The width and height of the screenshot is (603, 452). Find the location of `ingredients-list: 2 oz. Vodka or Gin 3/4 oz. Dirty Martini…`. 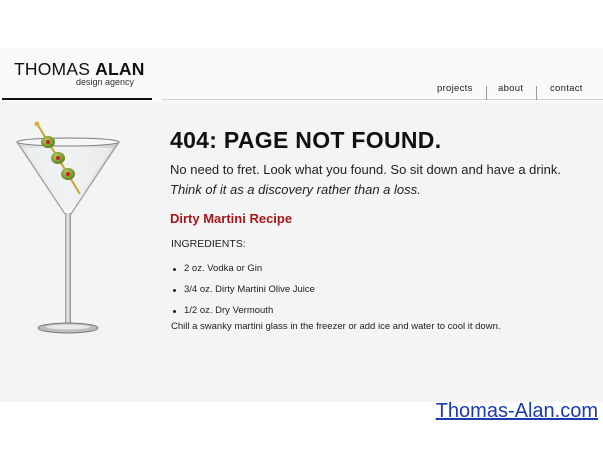

ingredients-list: 2 oz. Vodka or Gin 3/4 oz. Dirty Martini… is located at coordinates (243, 294).